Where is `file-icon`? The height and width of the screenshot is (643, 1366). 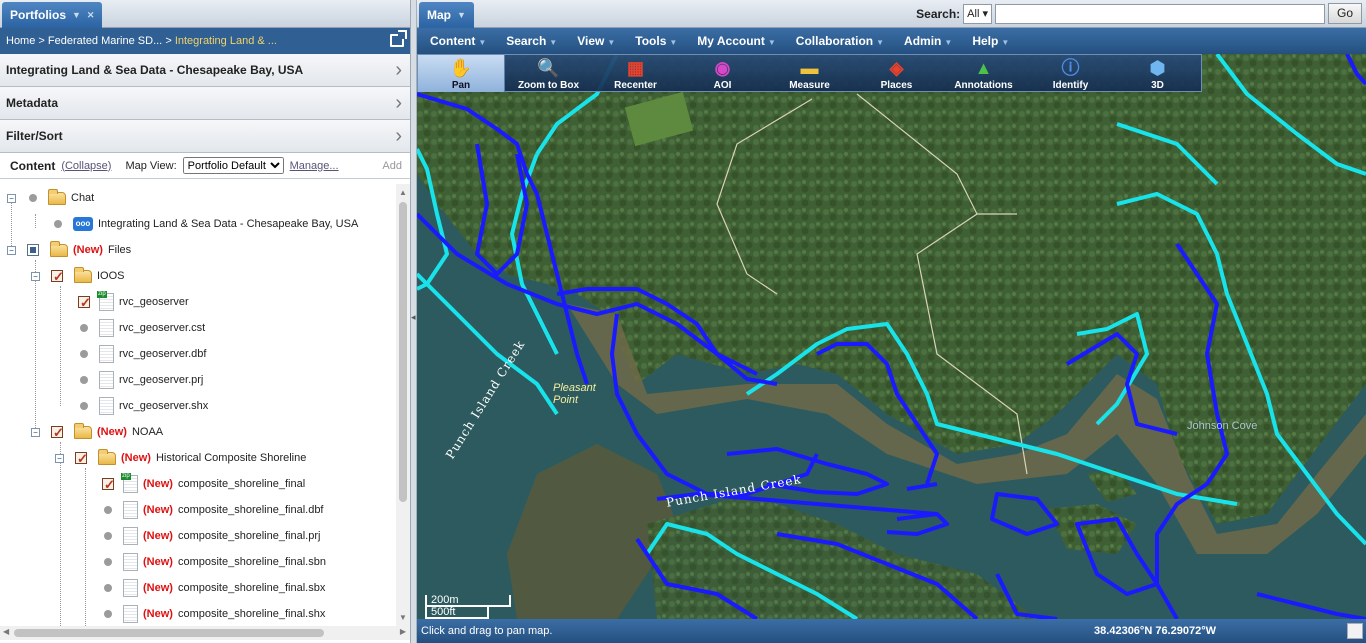 file-icon is located at coordinates (106, 328).